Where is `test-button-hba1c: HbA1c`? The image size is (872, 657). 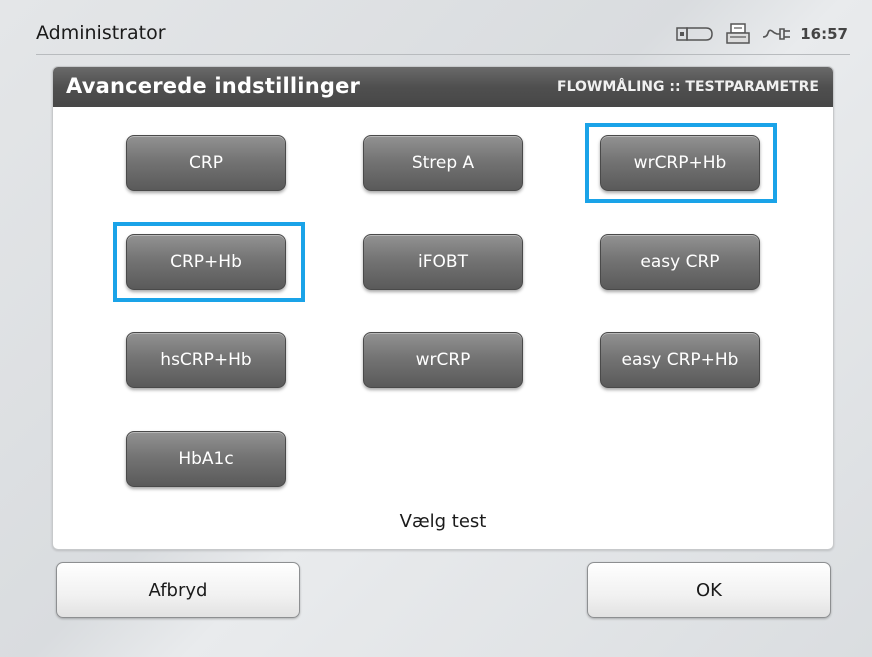
test-button-hba1c: HbA1c is located at coordinates (206, 459).